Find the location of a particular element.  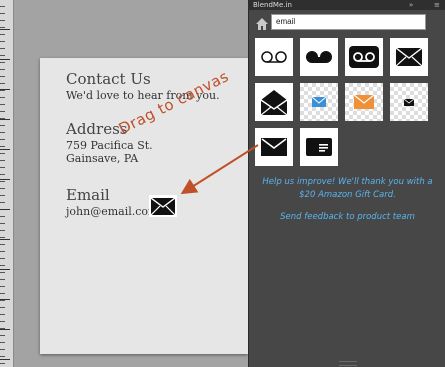

vertical-ruler-major-ticks is located at coordinates (6, 183).